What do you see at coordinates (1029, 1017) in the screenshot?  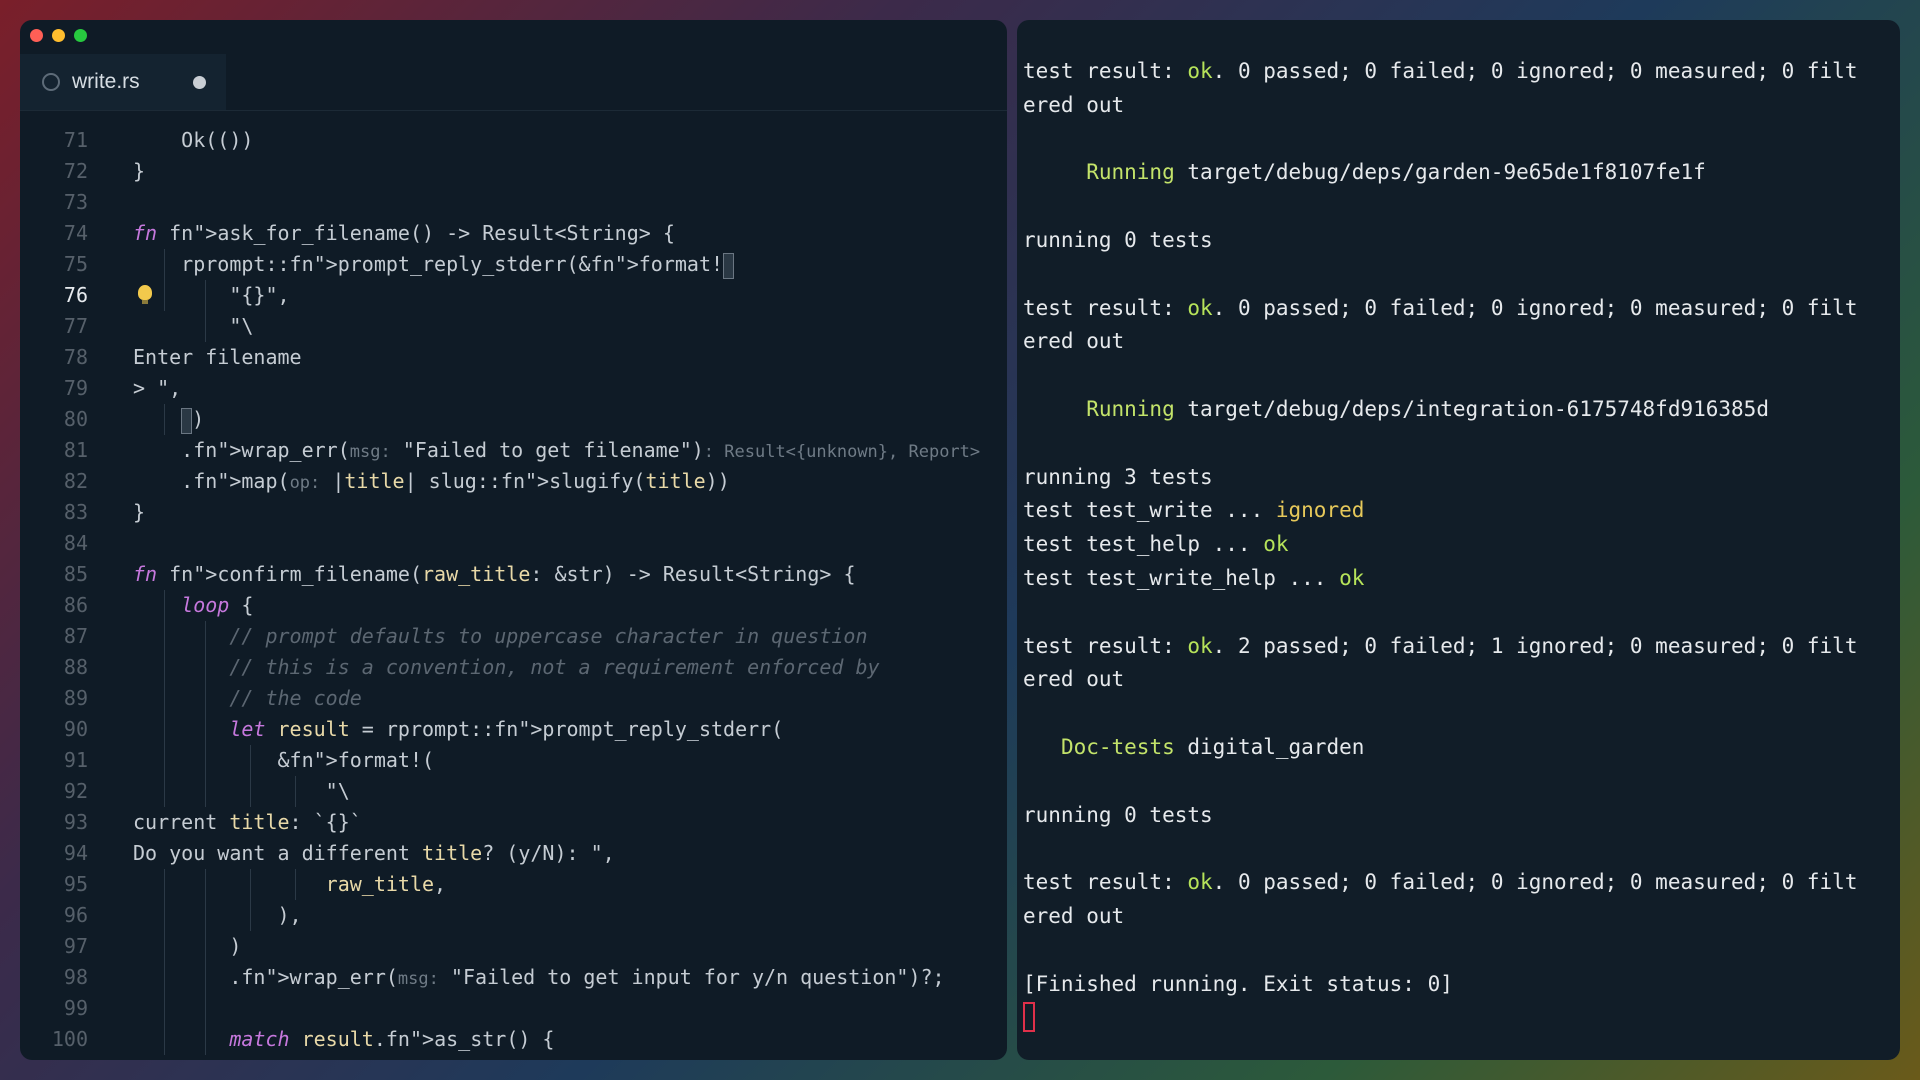 I see `terminal-cursor` at bounding box center [1029, 1017].